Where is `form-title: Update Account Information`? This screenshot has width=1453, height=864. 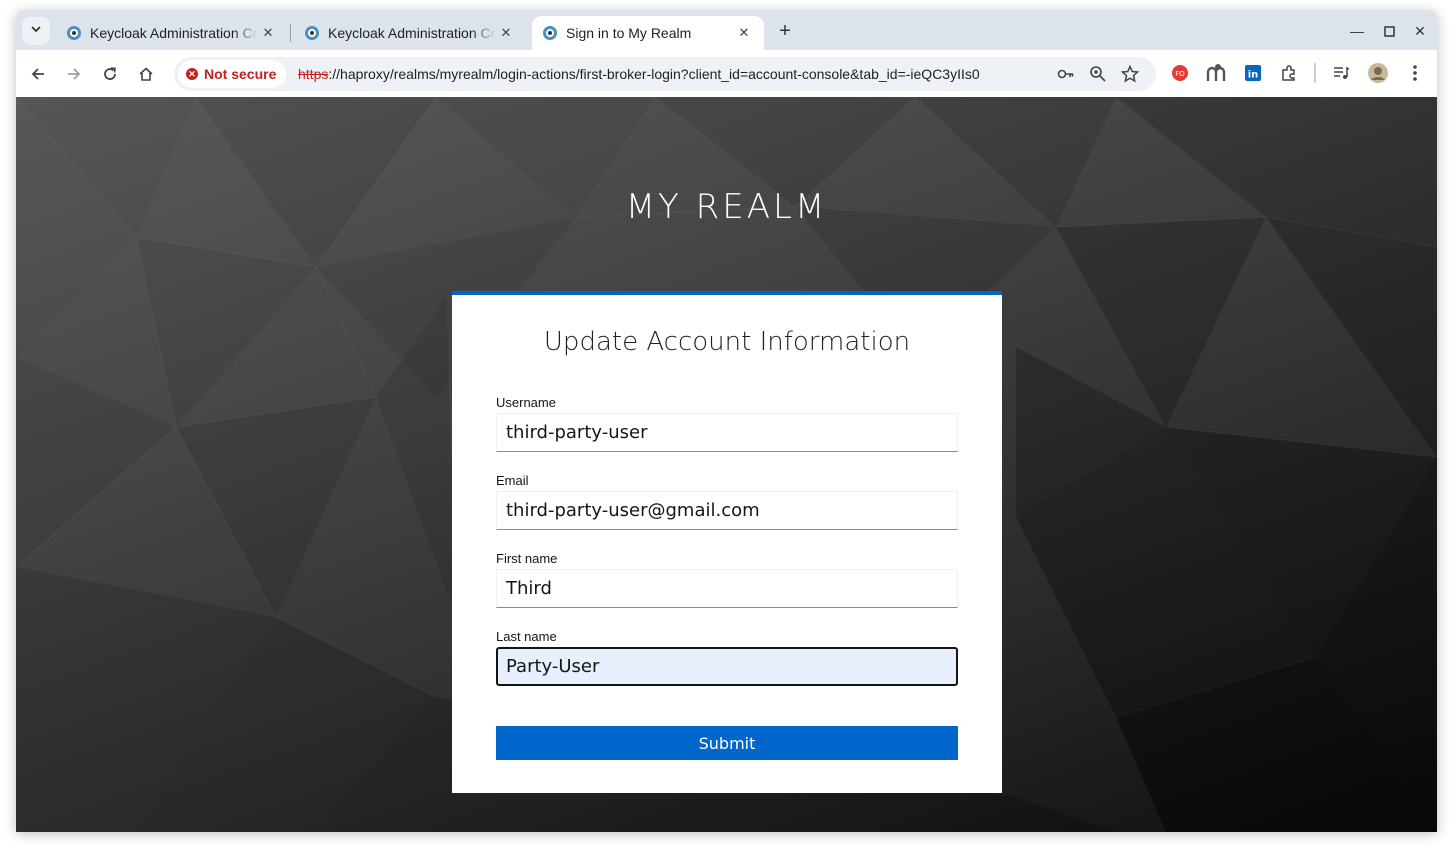
form-title: Update Account Information is located at coordinates (727, 342).